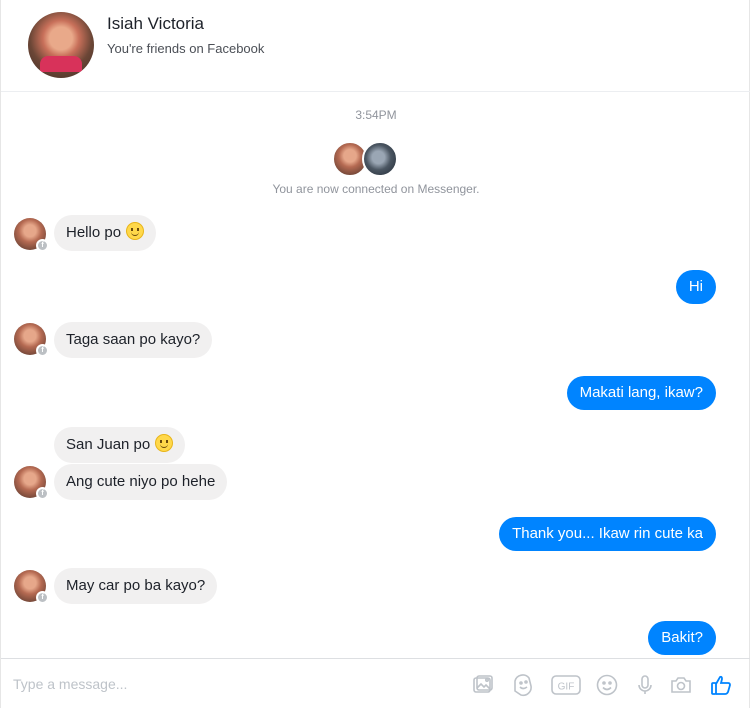 The image size is (750, 708). I want to click on message-text: San Juan po, so click(108, 444).